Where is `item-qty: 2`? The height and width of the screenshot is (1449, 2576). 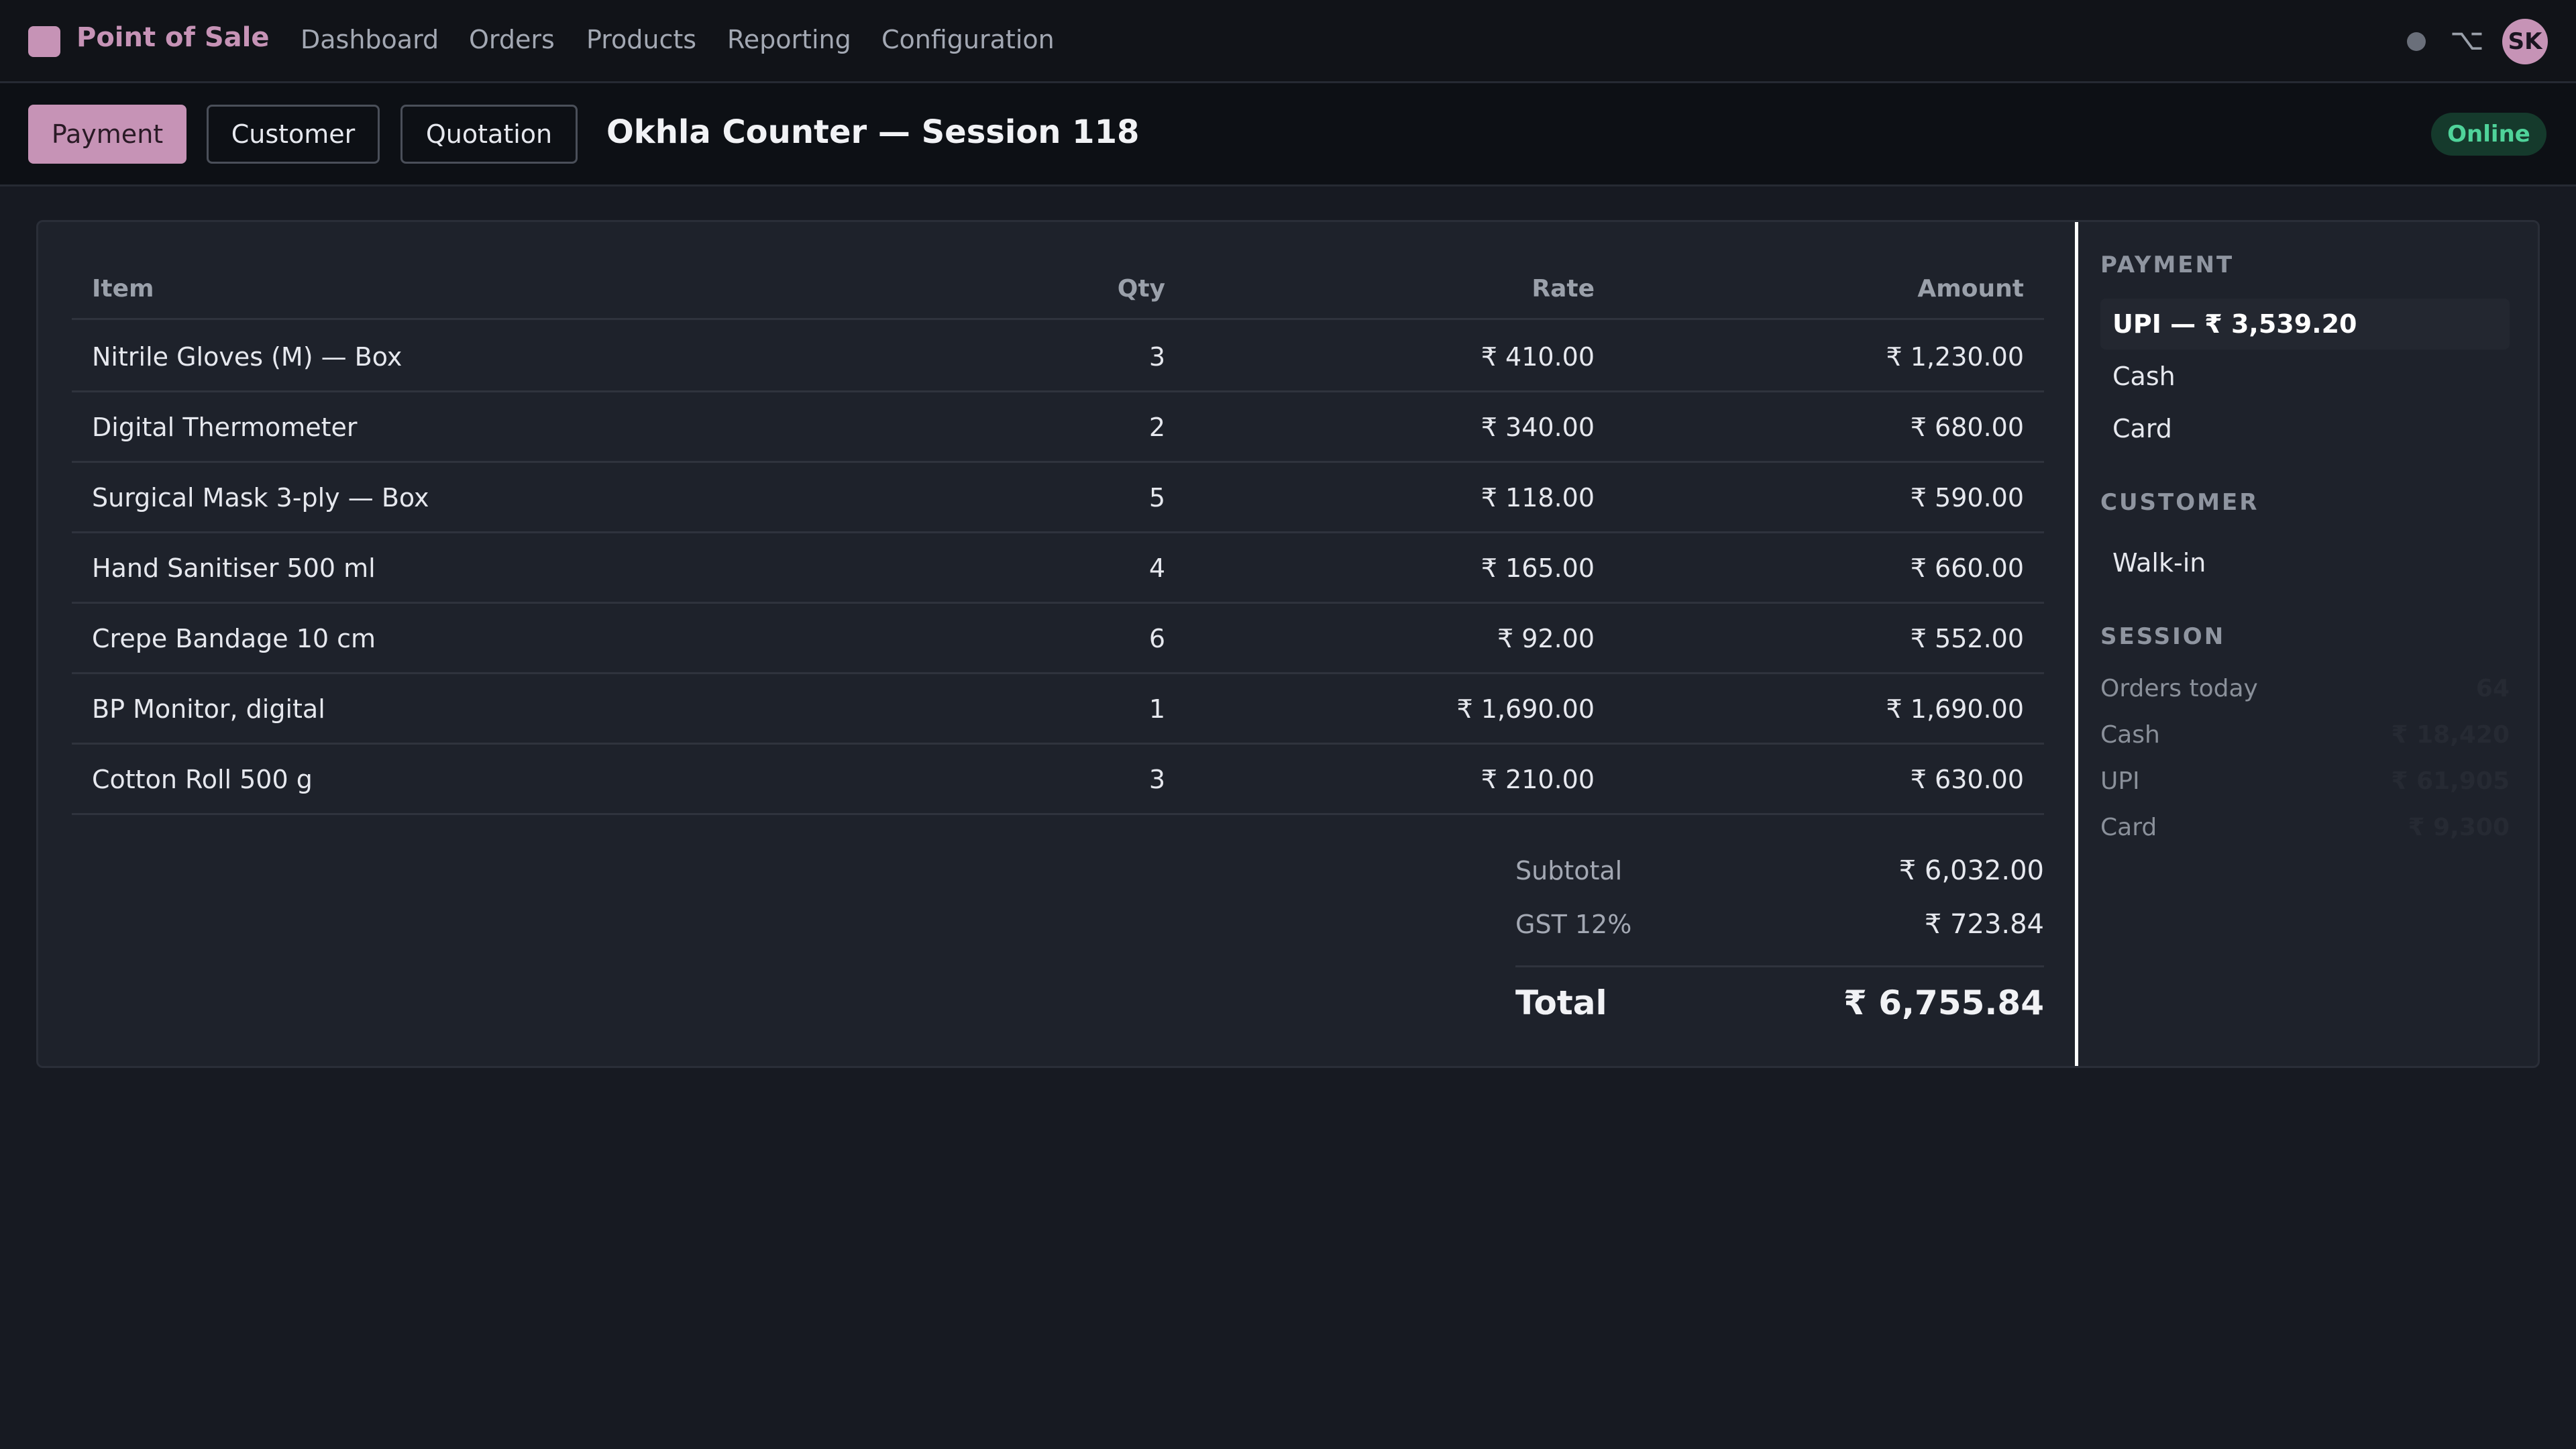
item-qty: 2 is located at coordinates (1156, 427).